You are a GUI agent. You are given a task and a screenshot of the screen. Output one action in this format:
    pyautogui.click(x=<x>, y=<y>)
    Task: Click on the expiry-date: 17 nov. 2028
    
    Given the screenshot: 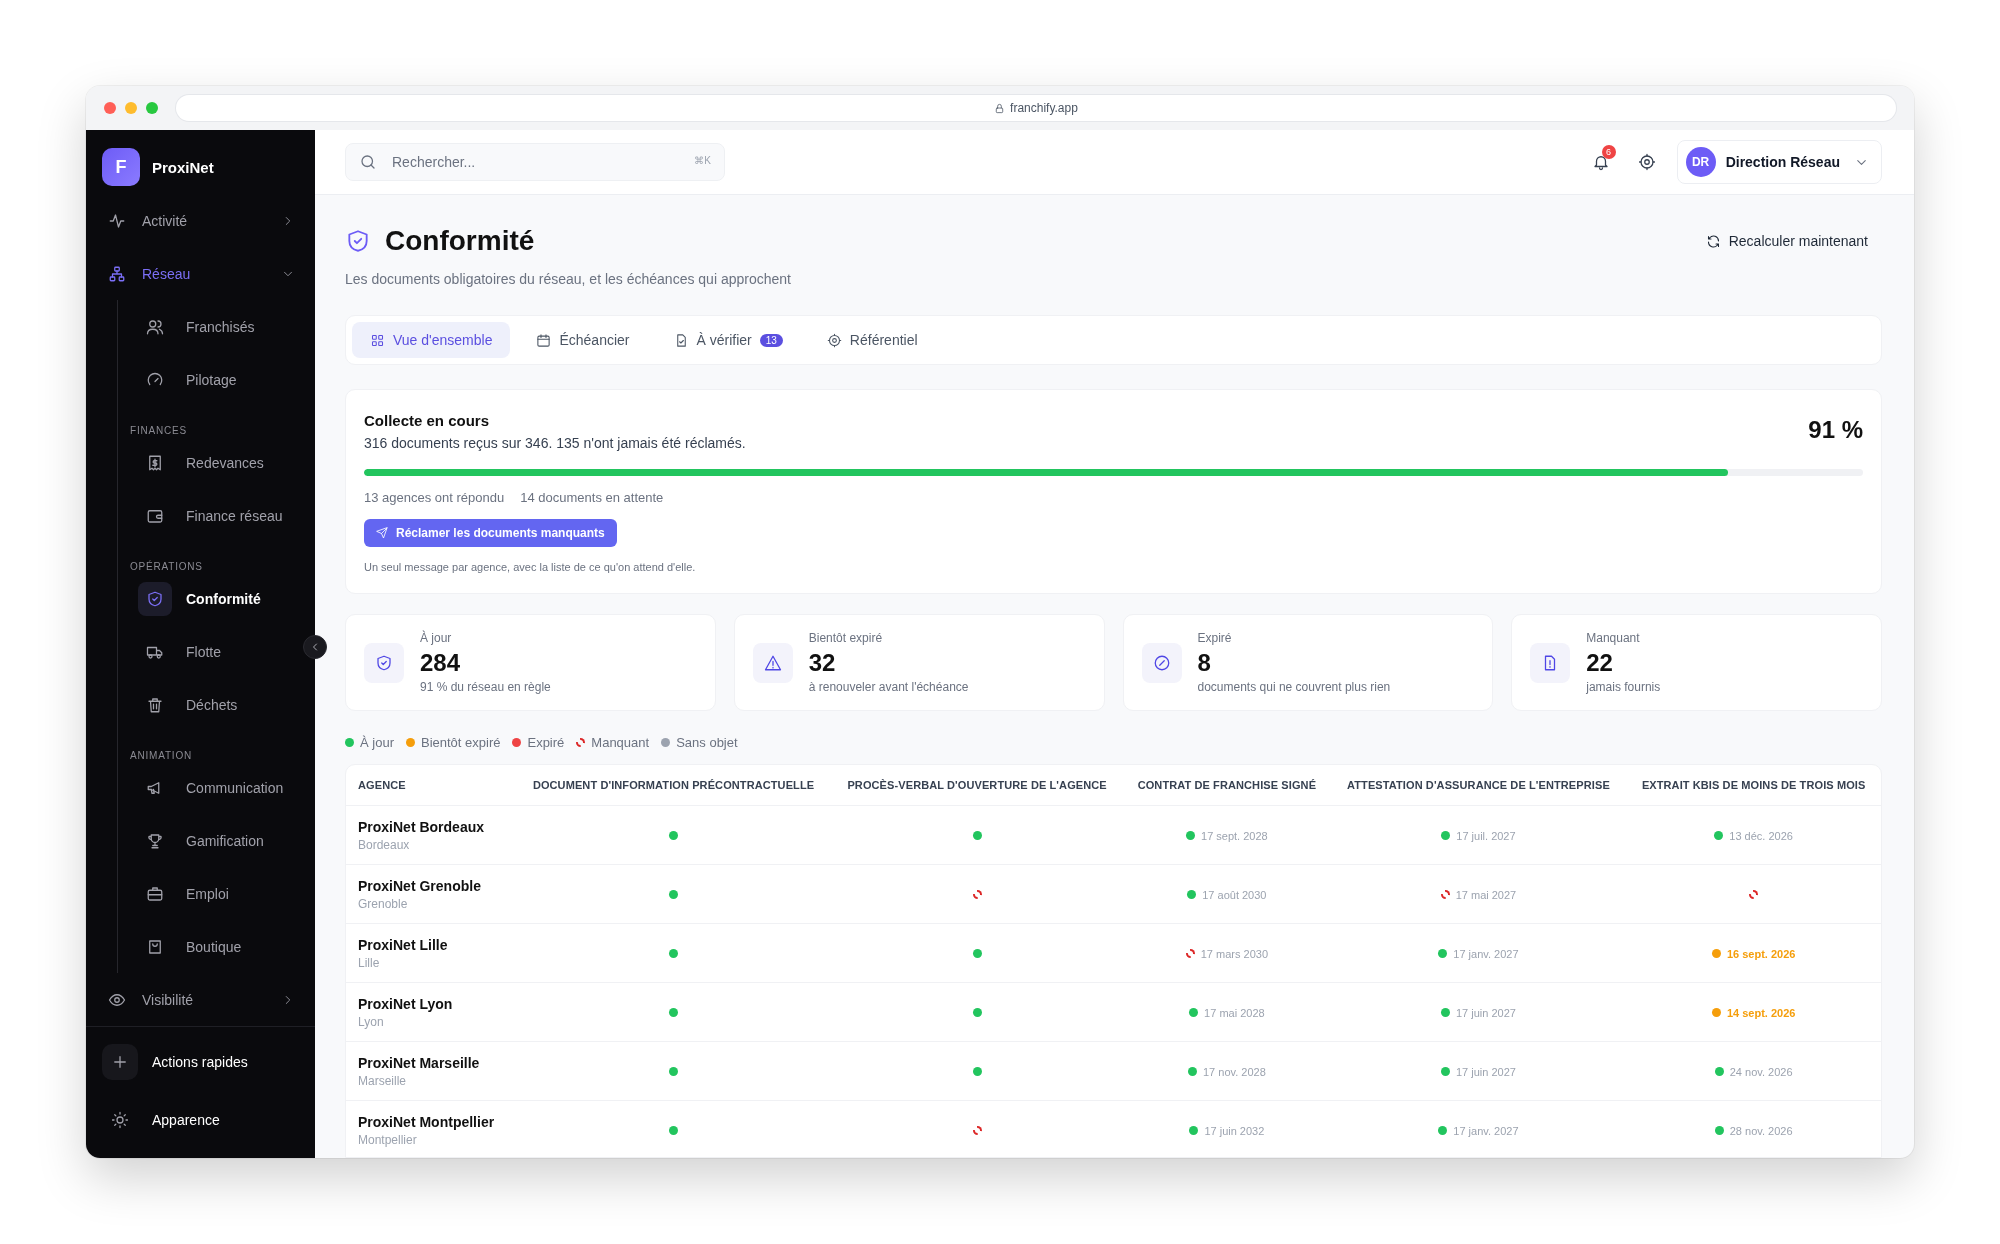 What is the action you would take?
    pyautogui.click(x=1234, y=1071)
    